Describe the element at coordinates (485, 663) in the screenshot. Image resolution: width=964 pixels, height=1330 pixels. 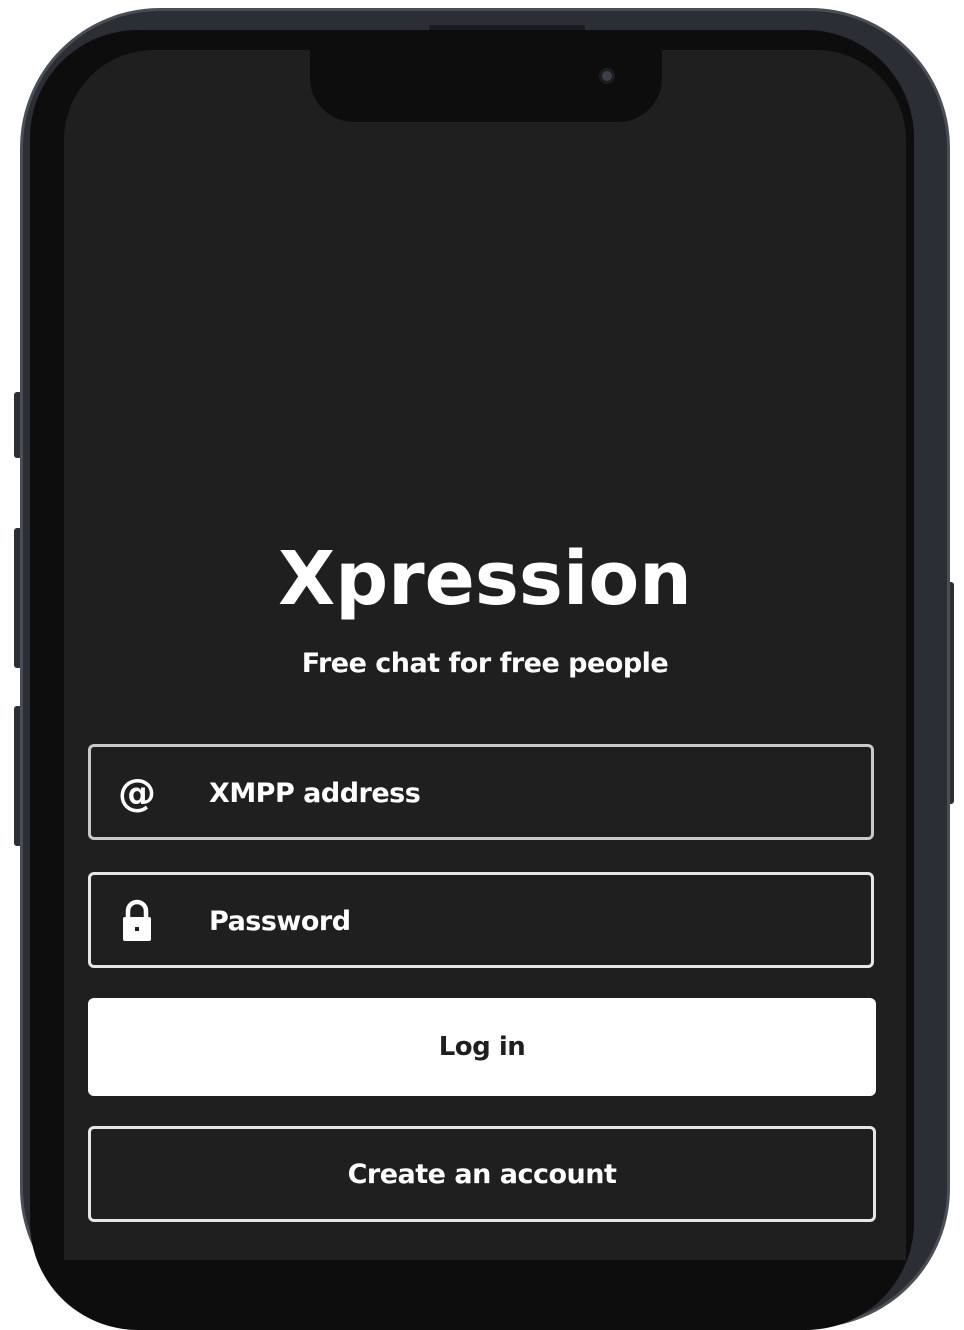
I see `app-tagline: Free chat for free people` at that location.